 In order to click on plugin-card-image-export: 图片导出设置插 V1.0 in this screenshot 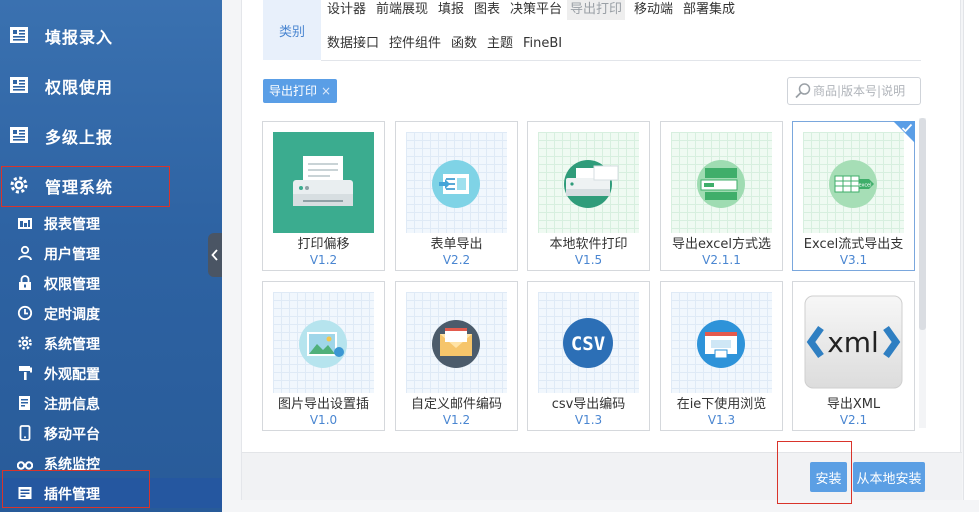, I will do `click(323, 356)`.